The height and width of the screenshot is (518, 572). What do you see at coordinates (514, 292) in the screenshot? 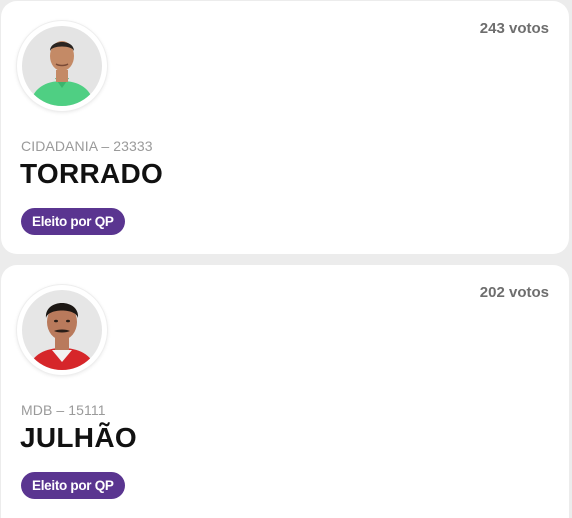
I see `vote-count: 202 votos` at bounding box center [514, 292].